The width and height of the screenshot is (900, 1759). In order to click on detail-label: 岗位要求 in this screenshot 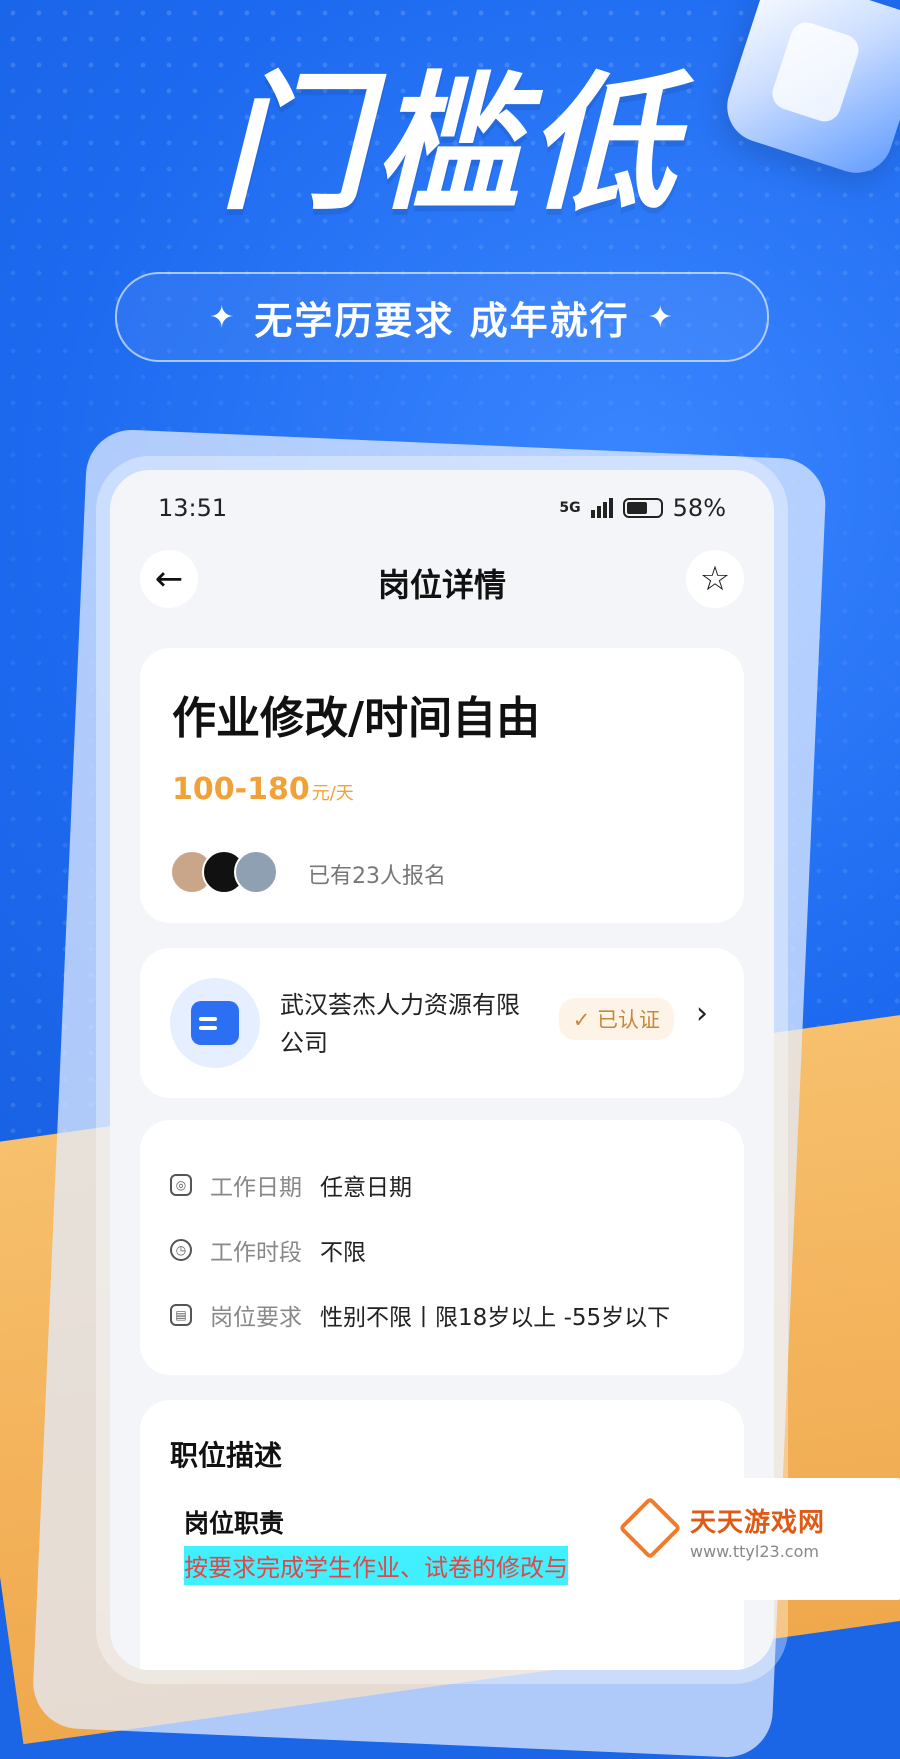, I will do `click(256, 1318)`.